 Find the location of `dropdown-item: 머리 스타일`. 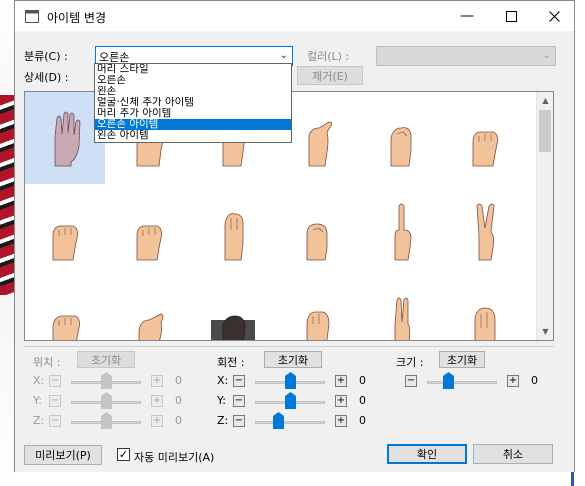

dropdown-item: 머리 스타일 is located at coordinates (193, 69).